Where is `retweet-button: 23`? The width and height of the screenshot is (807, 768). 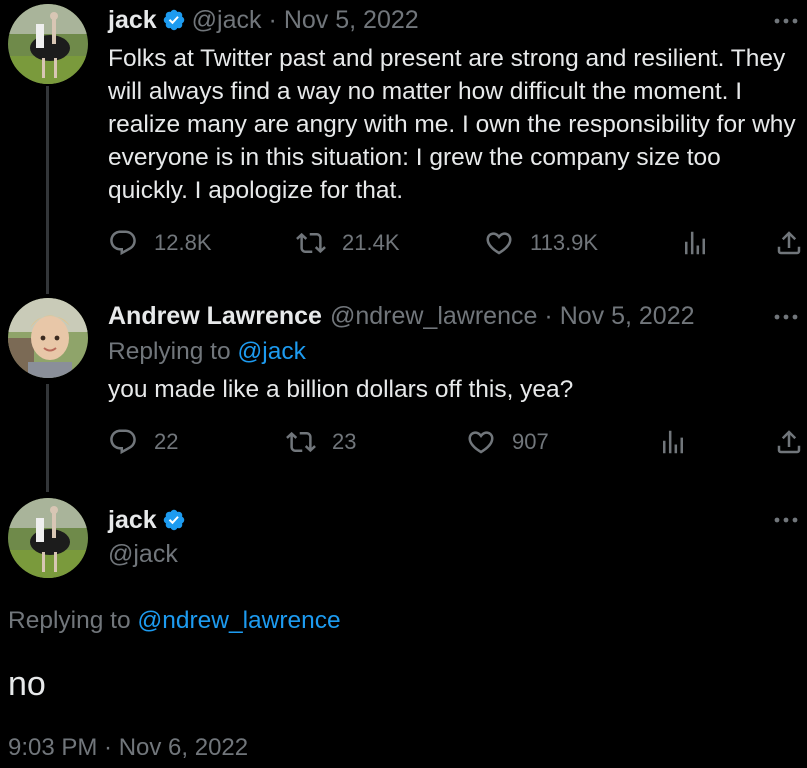
retweet-button: 23 is located at coordinates (321, 442).